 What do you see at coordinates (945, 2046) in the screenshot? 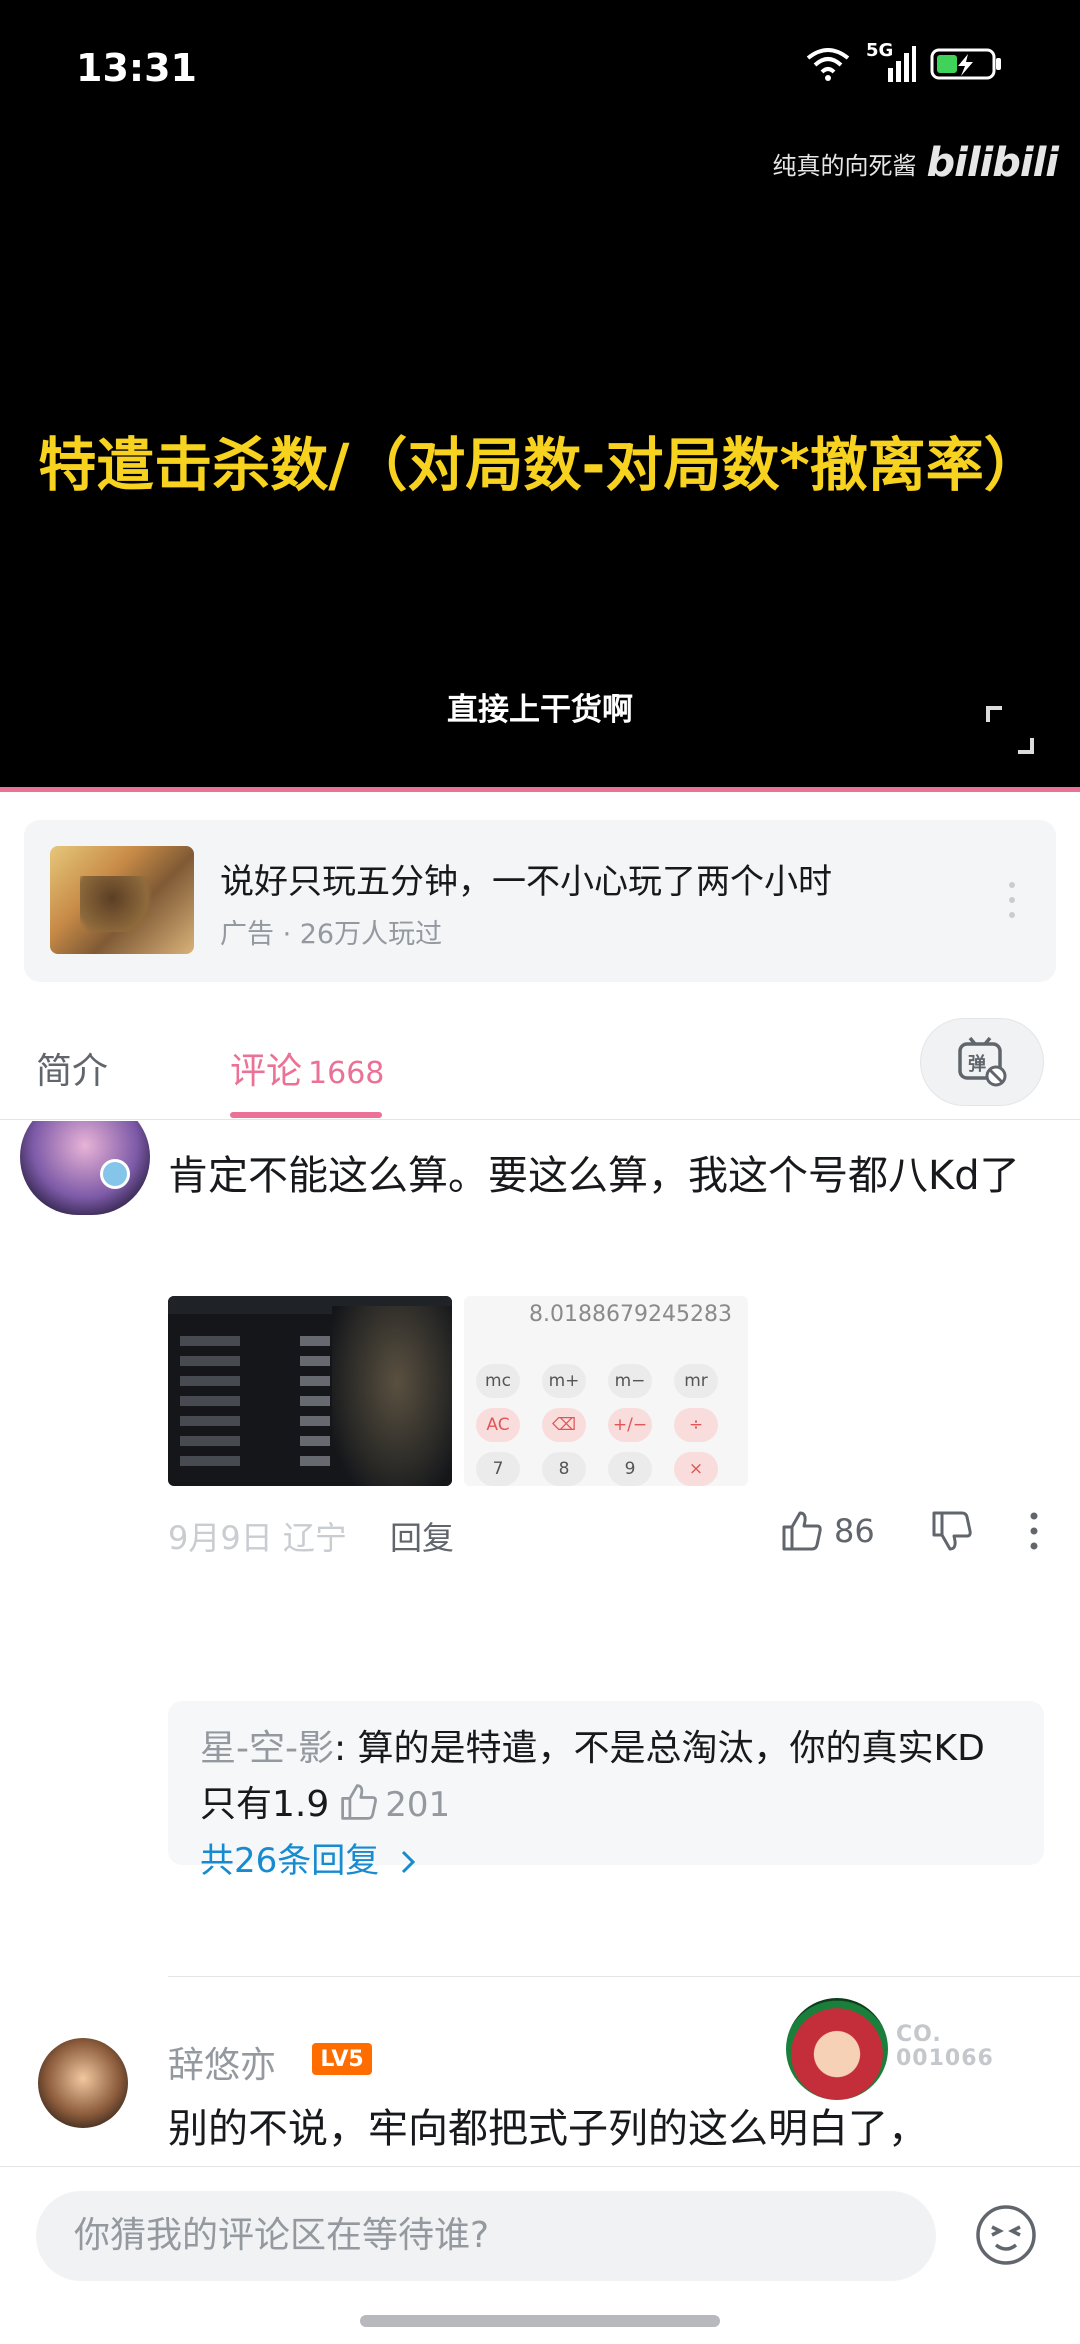
I see `fan-number: CO. 001066` at bounding box center [945, 2046].